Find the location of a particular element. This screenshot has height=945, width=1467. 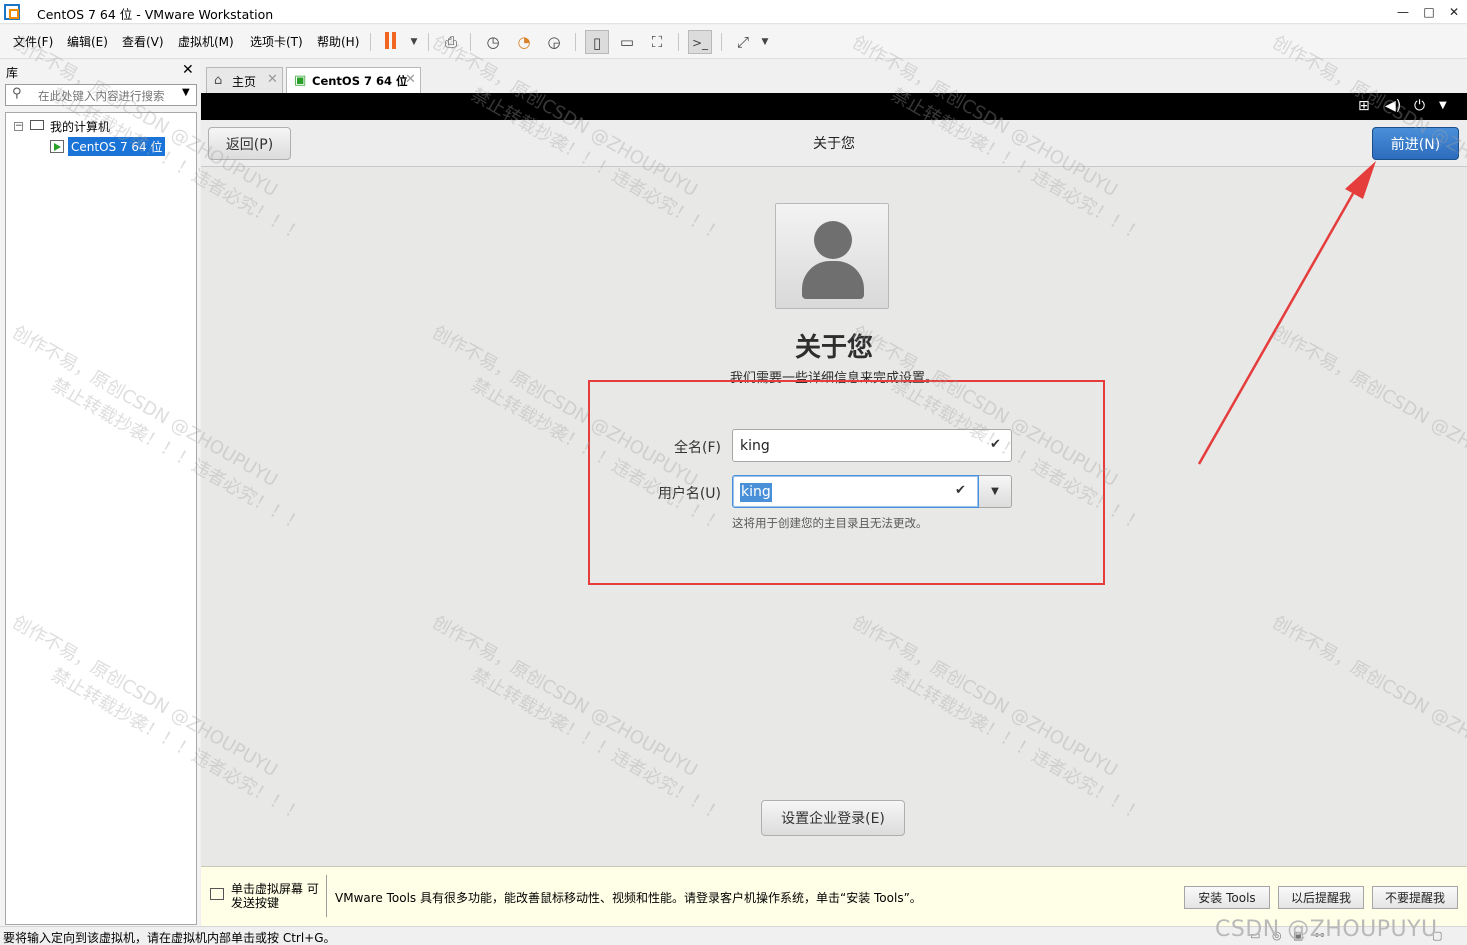

tab-centos-label: CentOS 7 64 位 is located at coordinates (360, 81).